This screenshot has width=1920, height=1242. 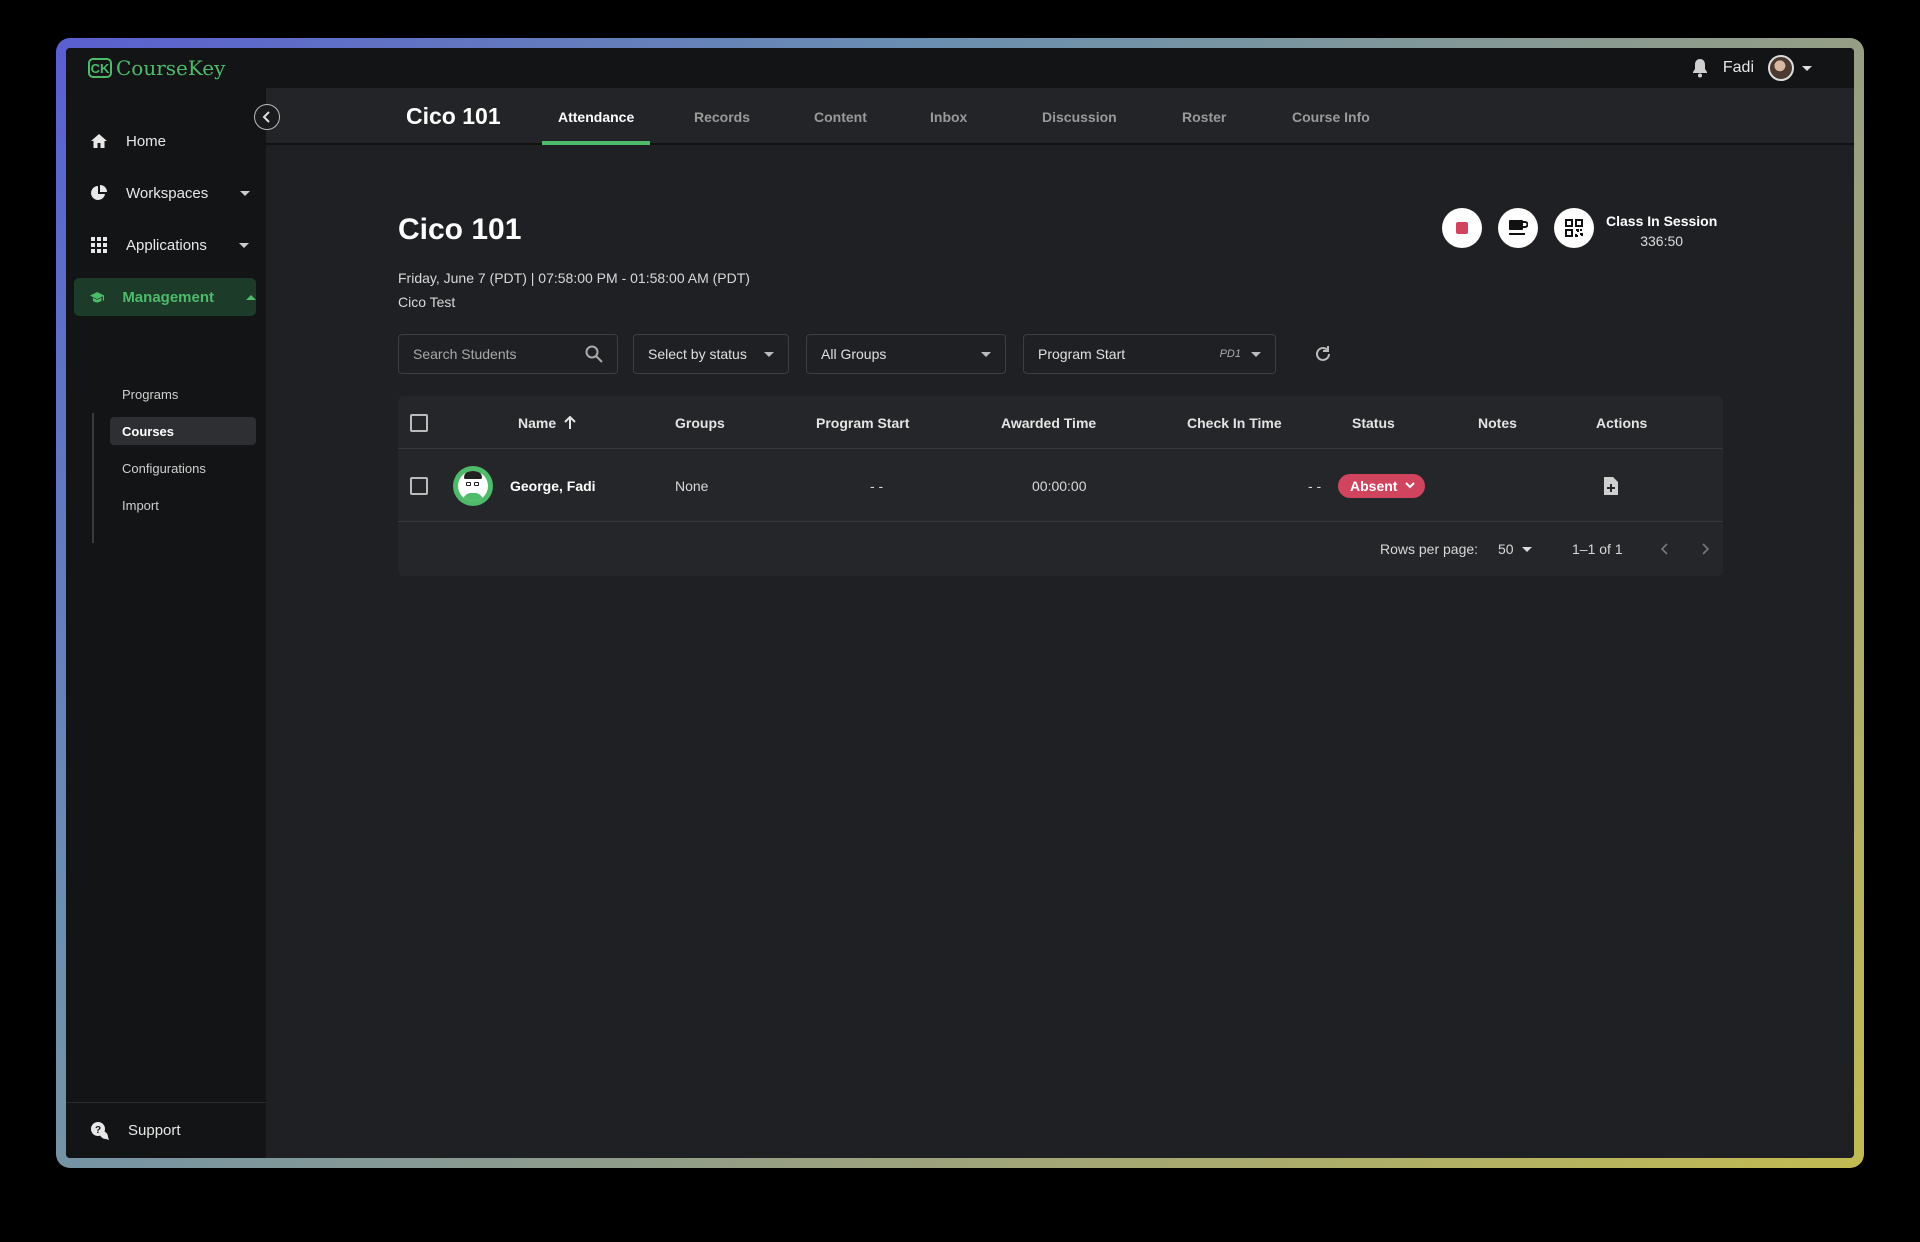 What do you see at coordinates (948, 116) in the screenshot?
I see `tab-inbox: Inbox` at bounding box center [948, 116].